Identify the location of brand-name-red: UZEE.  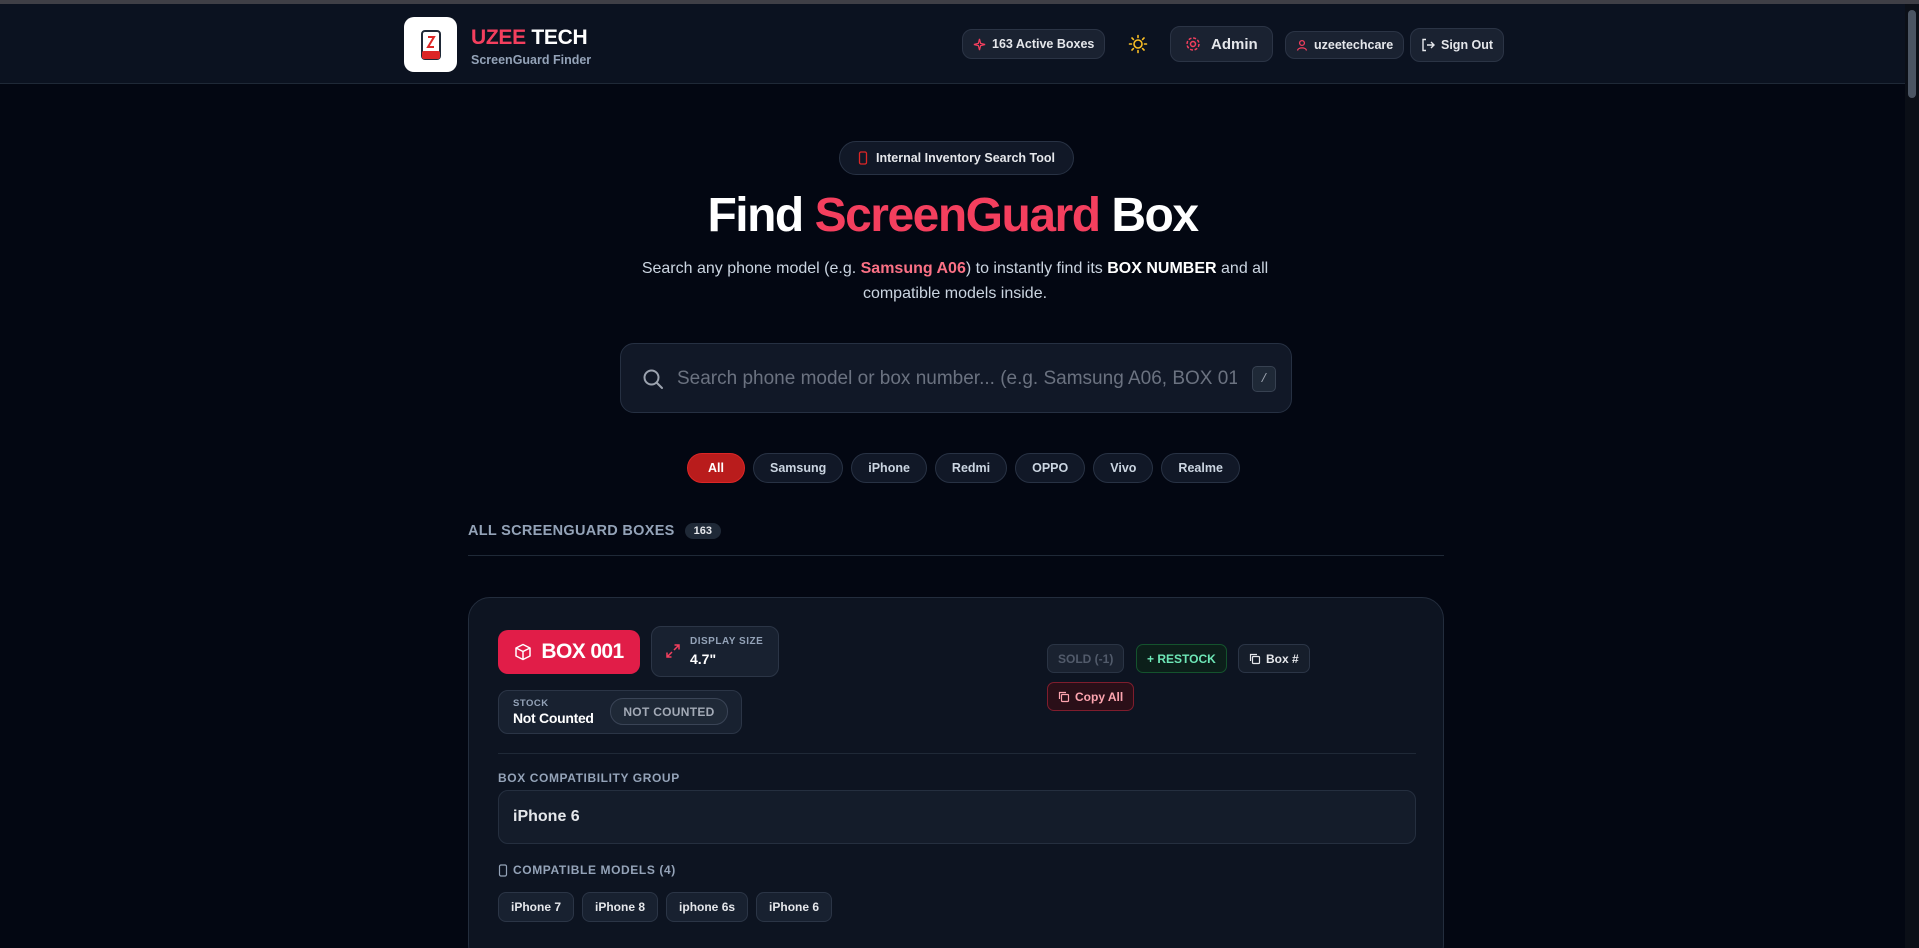
(498, 37).